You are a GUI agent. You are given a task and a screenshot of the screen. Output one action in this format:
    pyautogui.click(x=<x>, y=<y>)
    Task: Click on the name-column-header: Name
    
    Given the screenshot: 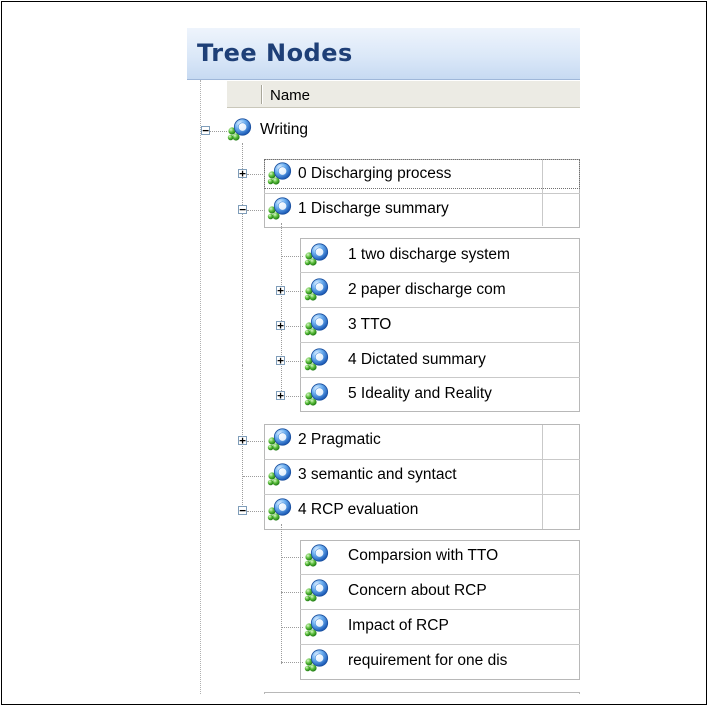 What is the action you would take?
    pyautogui.click(x=403, y=94)
    